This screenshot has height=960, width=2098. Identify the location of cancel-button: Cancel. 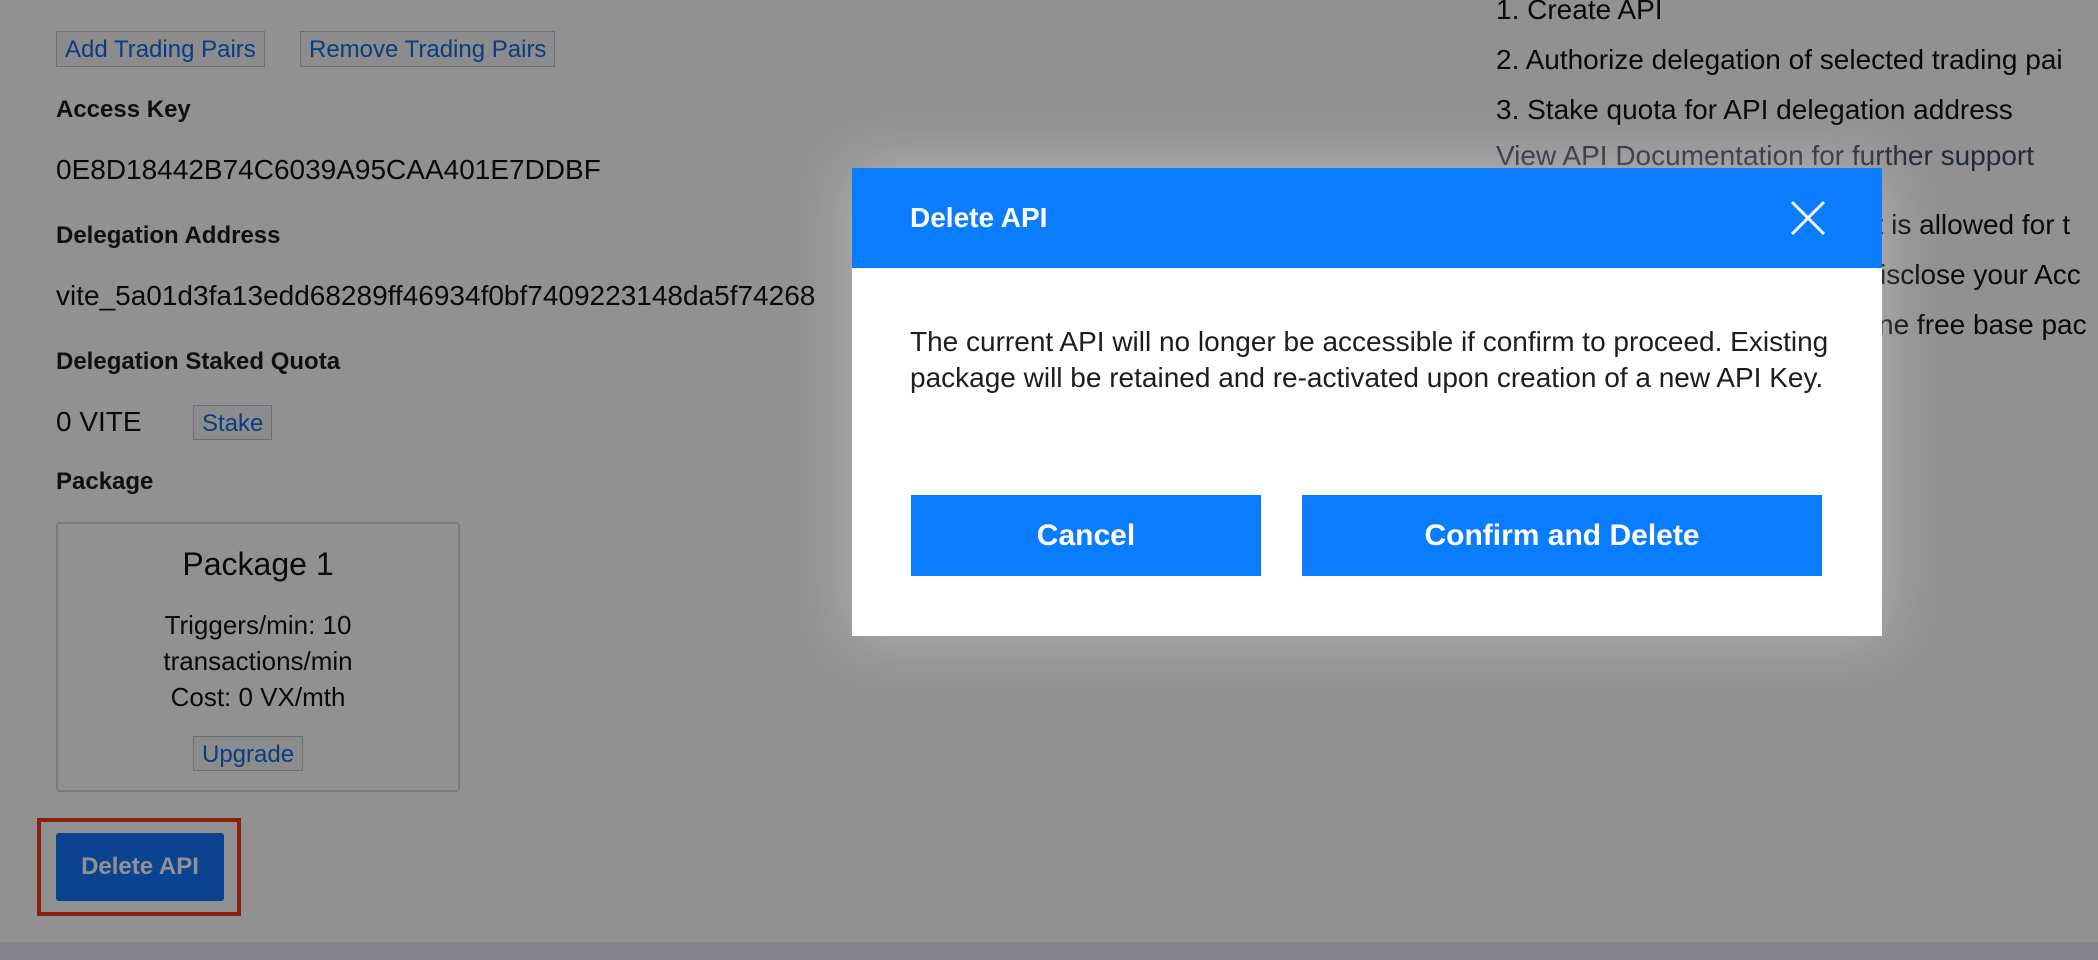
(1086, 535).